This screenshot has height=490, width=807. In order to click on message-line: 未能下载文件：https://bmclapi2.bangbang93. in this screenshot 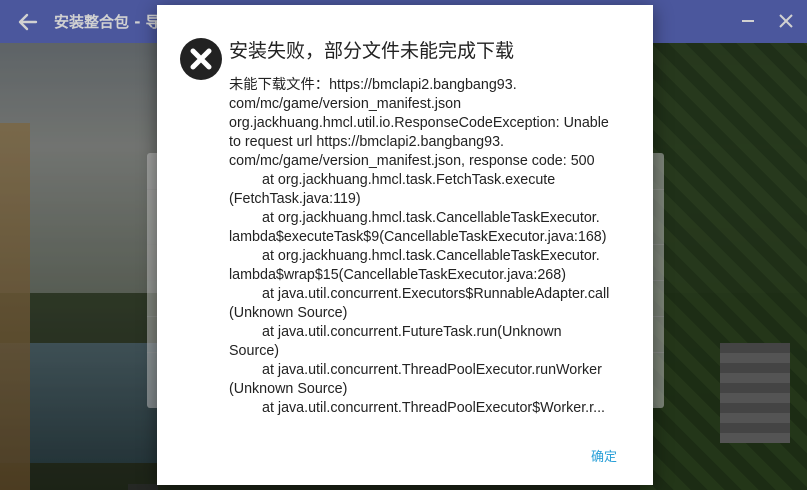, I will do `click(373, 85)`.